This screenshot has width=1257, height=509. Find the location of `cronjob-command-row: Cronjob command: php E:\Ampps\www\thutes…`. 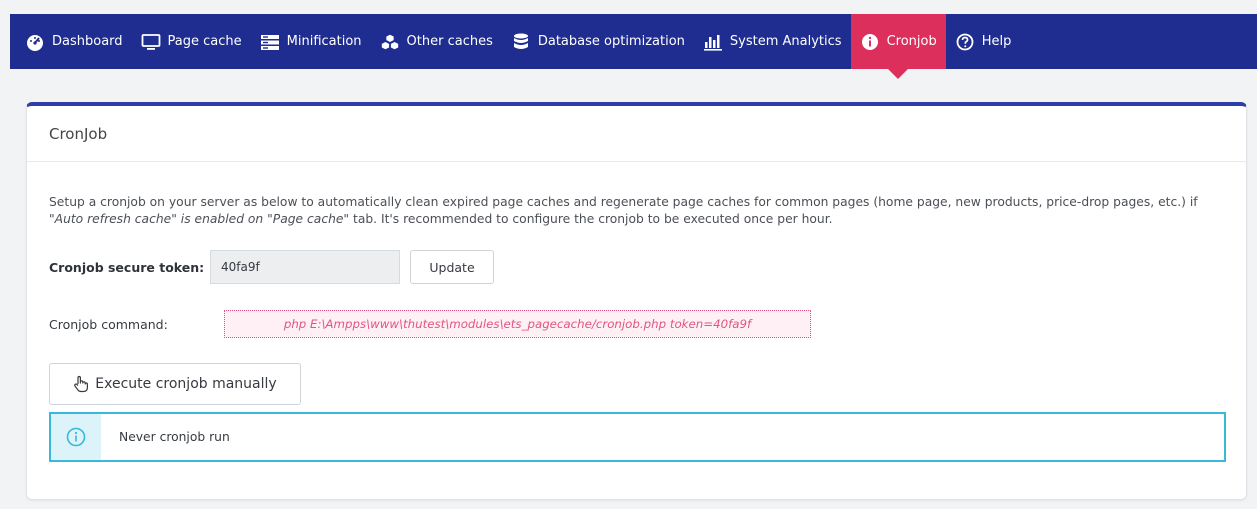

cronjob-command-row: Cronjob command: php E:\Ampps\www\thutes… is located at coordinates (430, 324).